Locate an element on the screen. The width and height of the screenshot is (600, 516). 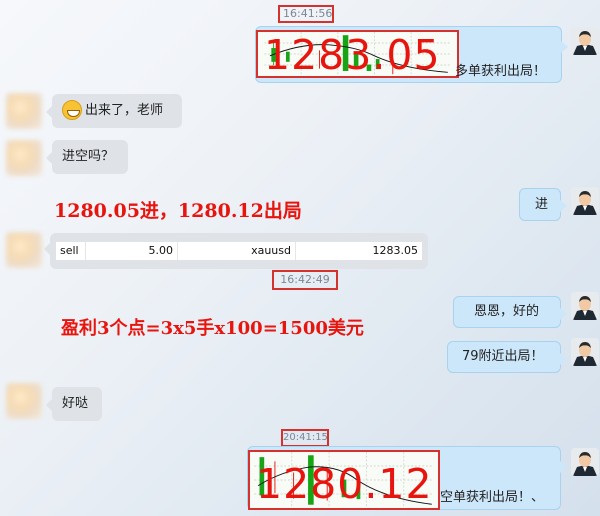
message-text: 好哒 is located at coordinates (75, 403).